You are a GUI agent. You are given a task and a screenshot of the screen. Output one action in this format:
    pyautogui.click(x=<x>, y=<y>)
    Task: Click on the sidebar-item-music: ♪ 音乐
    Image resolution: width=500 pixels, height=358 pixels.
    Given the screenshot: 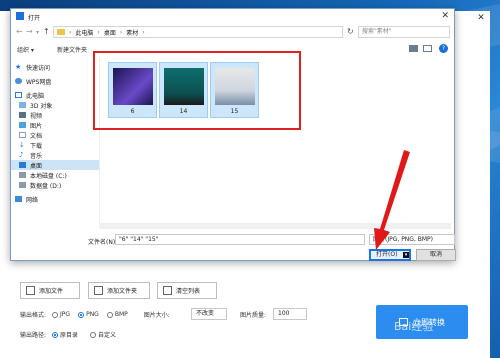 What is the action you would take?
    pyautogui.click(x=57, y=155)
    